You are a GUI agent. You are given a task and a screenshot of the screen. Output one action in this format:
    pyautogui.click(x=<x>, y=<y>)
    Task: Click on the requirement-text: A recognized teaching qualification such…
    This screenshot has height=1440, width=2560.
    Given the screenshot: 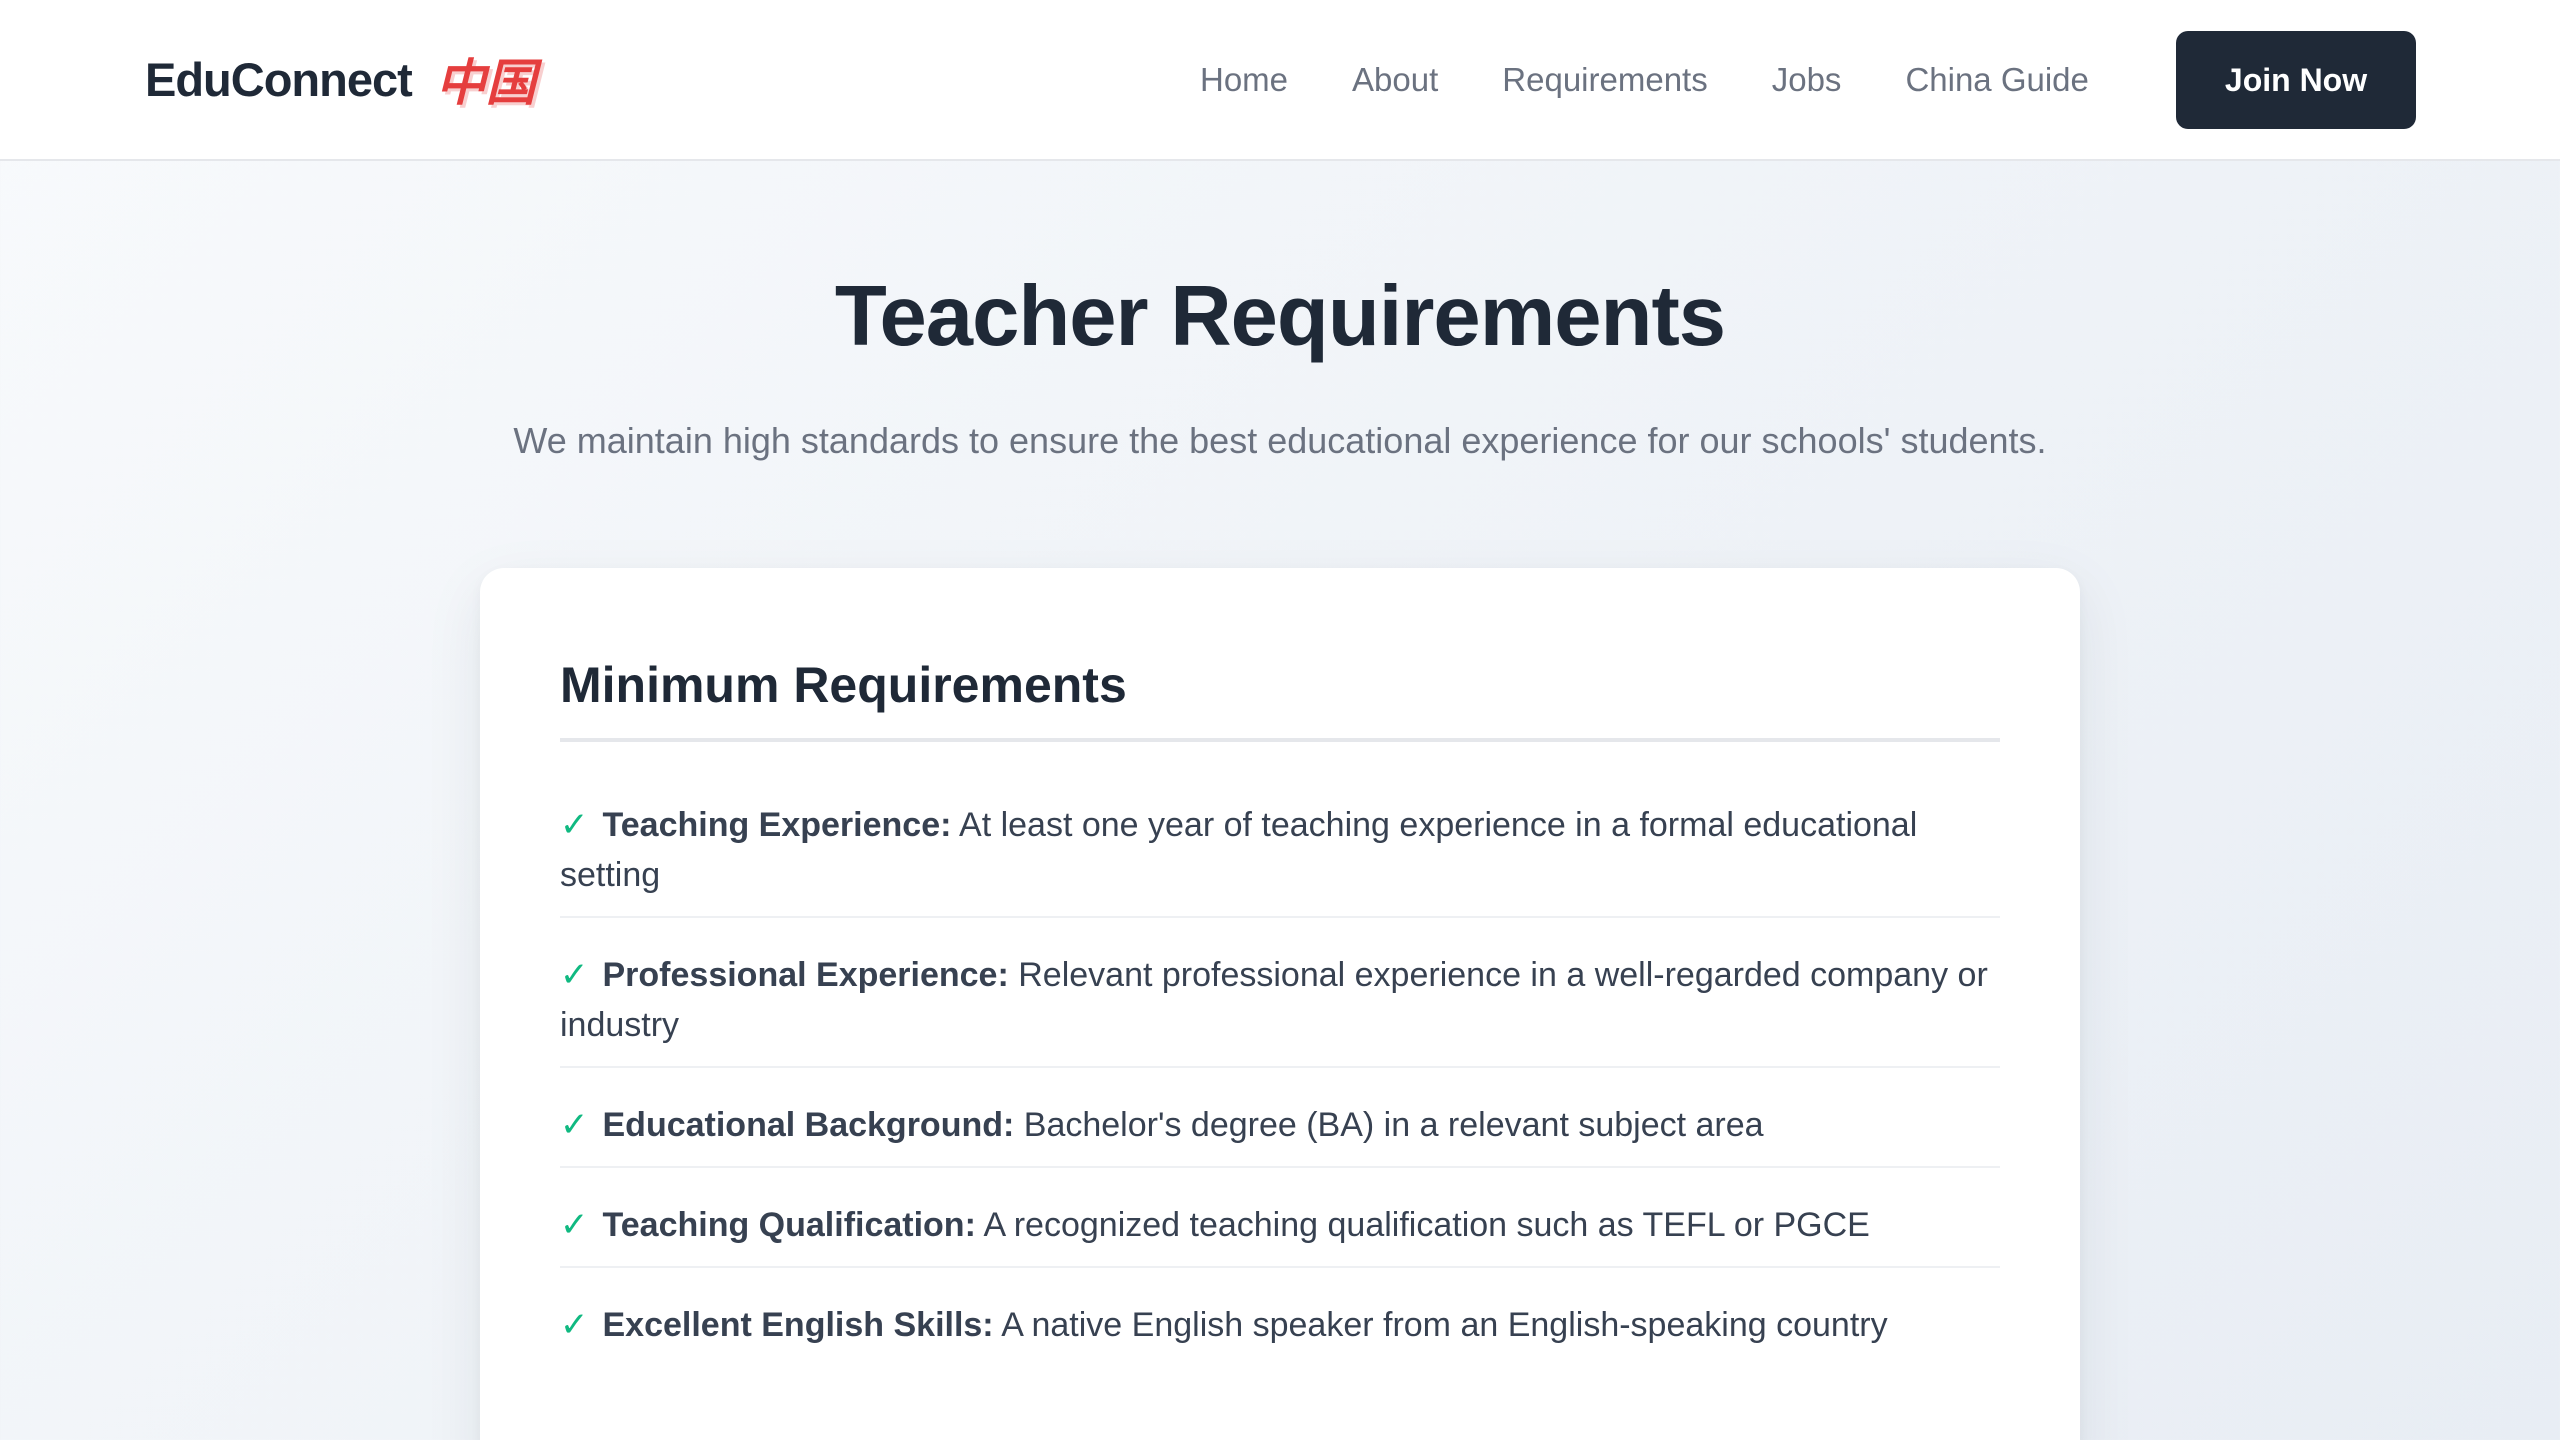 What is the action you would take?
    pyautogui.click(x=1426, y=1225)
    